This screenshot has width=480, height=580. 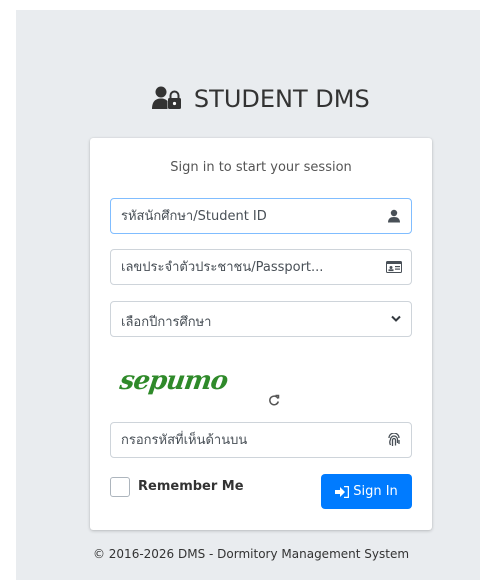 What do you see at coordinates (261, 319) in the screenshot?
I see `academic-year-select: เลือกปีการศึกษา` at bounding box center [261, 319].